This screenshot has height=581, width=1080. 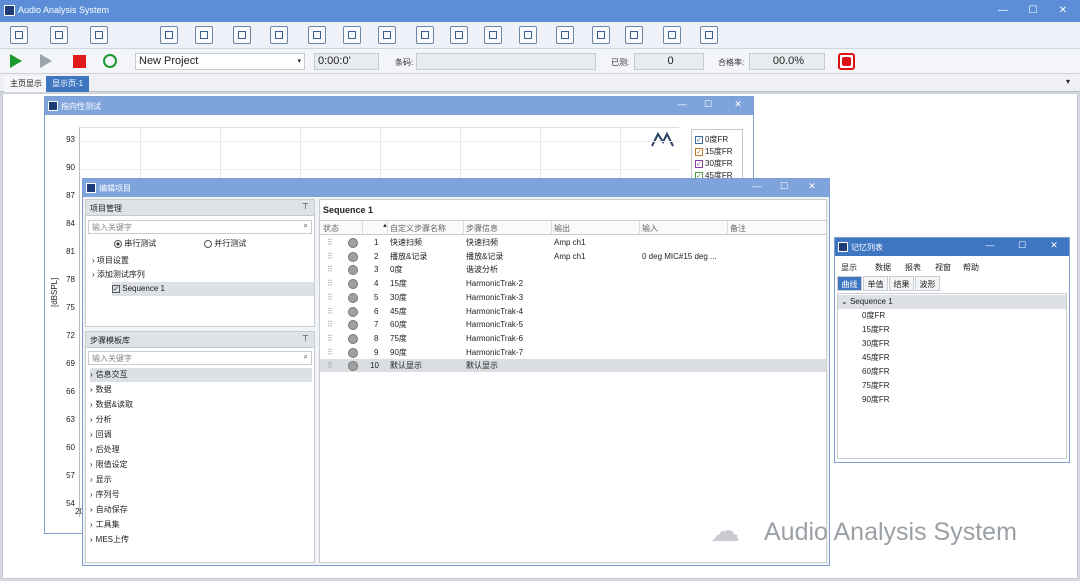 What do you see at coordinates (573, 366) in the screenshot?
I see `sequence-row: ⠿ 10 默认显示 默认显示` at bounding box center [573, 366].